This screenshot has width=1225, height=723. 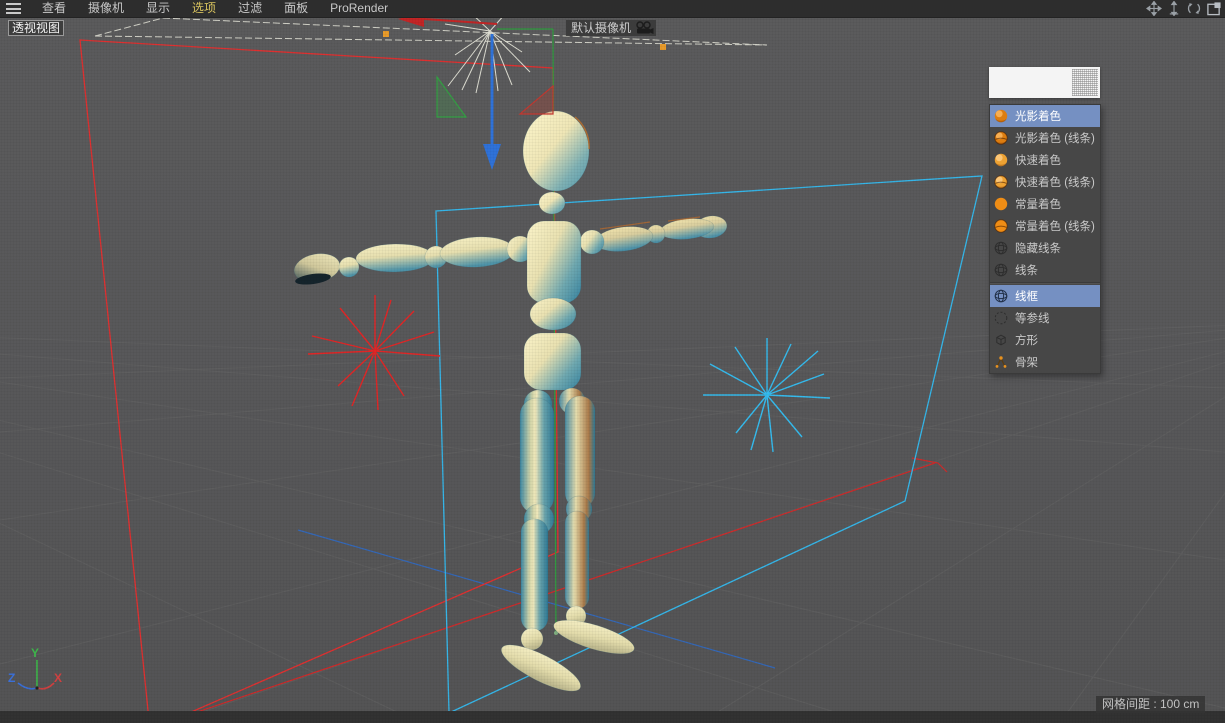 I want to click on menu-bar-items: 查看 摄像机 显示 选项 过滤 面板 ProRender, so click(x=215, y=8).